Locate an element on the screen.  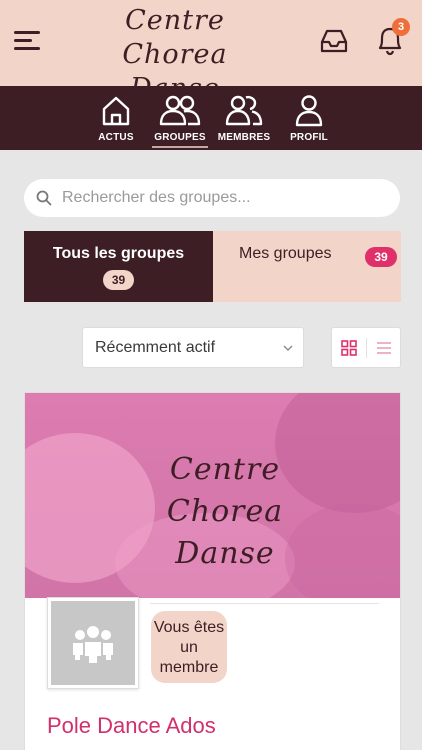
groups-icon is located at coordinates (180, 110).